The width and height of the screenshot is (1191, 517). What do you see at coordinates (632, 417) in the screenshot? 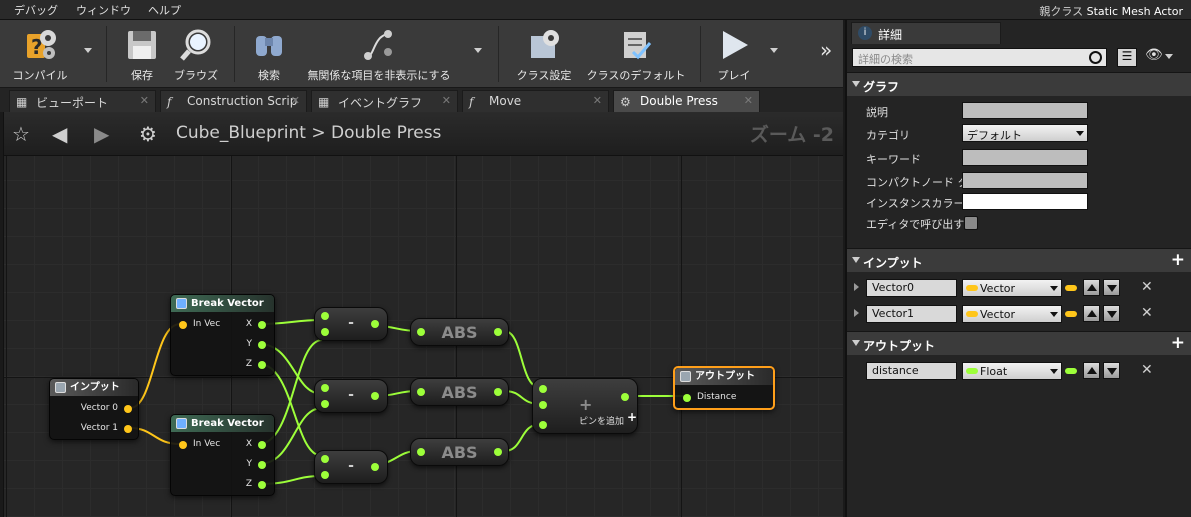
I see `plus-icon: +` at bounding box center [632, 417].